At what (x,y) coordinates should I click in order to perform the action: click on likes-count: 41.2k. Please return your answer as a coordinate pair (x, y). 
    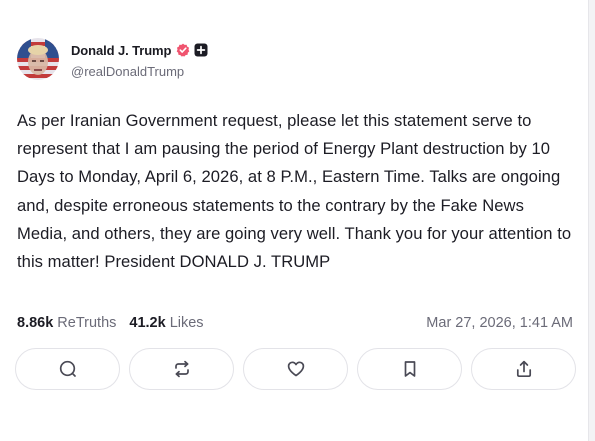
    Looking at the image, I should click on (147, 323).